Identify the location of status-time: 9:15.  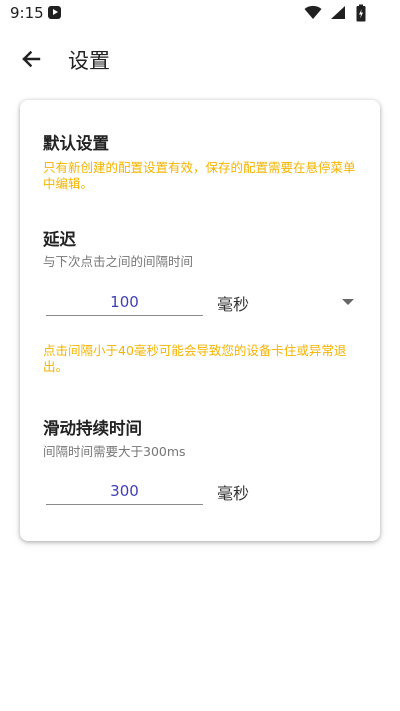
(27, 13).